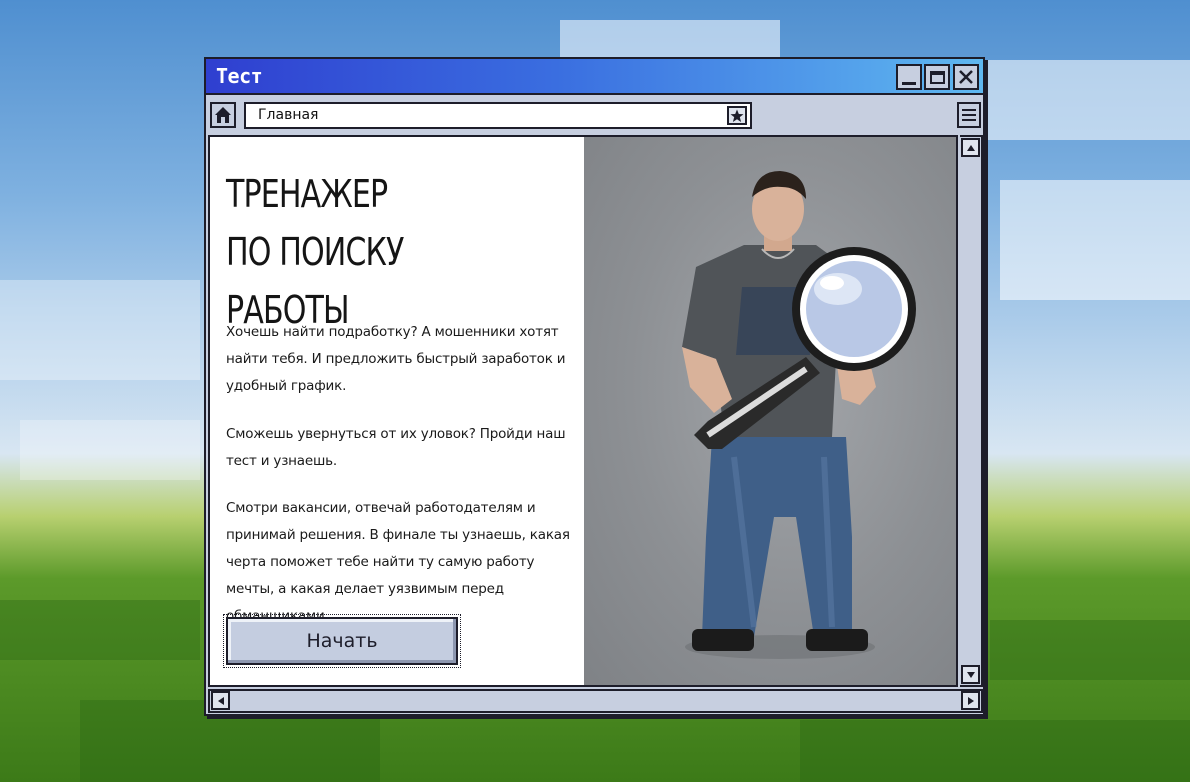  I want to click on scroll-left-button, so click(220, 700).